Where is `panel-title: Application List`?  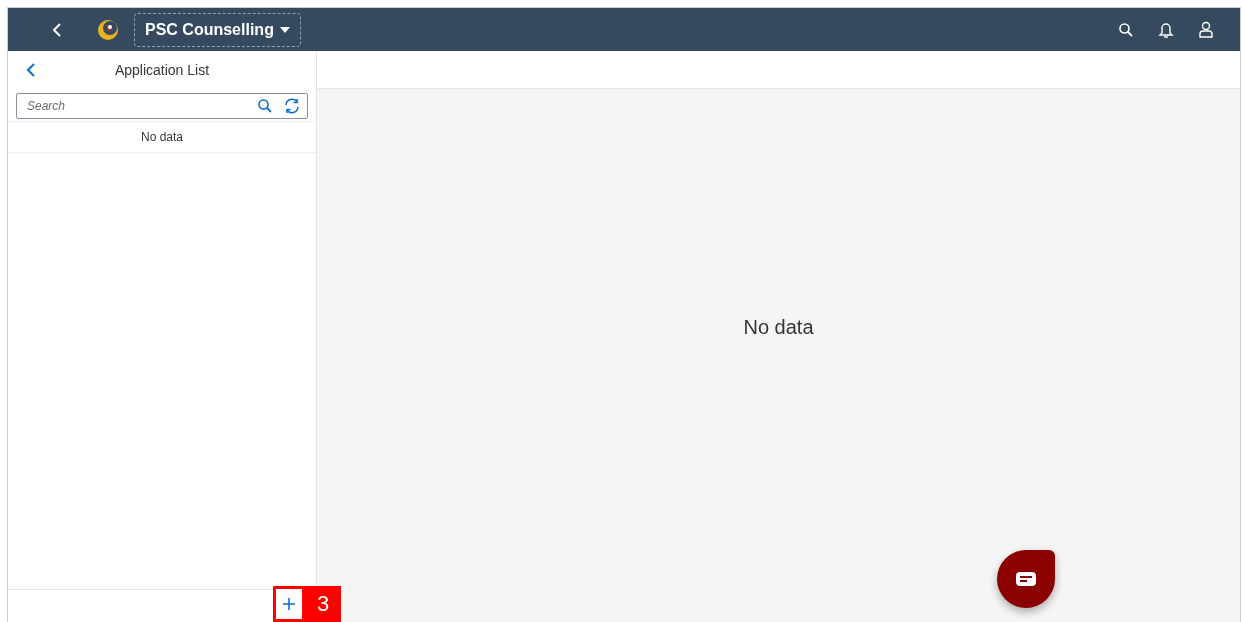 panel-title: Application List is located at coordinates (162, 70).